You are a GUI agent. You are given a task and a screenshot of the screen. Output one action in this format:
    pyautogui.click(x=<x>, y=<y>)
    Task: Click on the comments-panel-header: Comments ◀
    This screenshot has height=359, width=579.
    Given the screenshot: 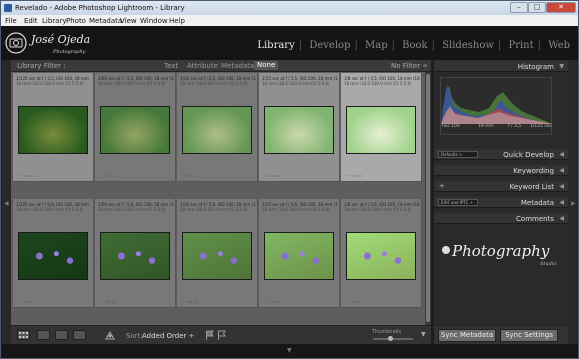 What is the action you would take?
    pyautogui.click(x=501, y=218)
    